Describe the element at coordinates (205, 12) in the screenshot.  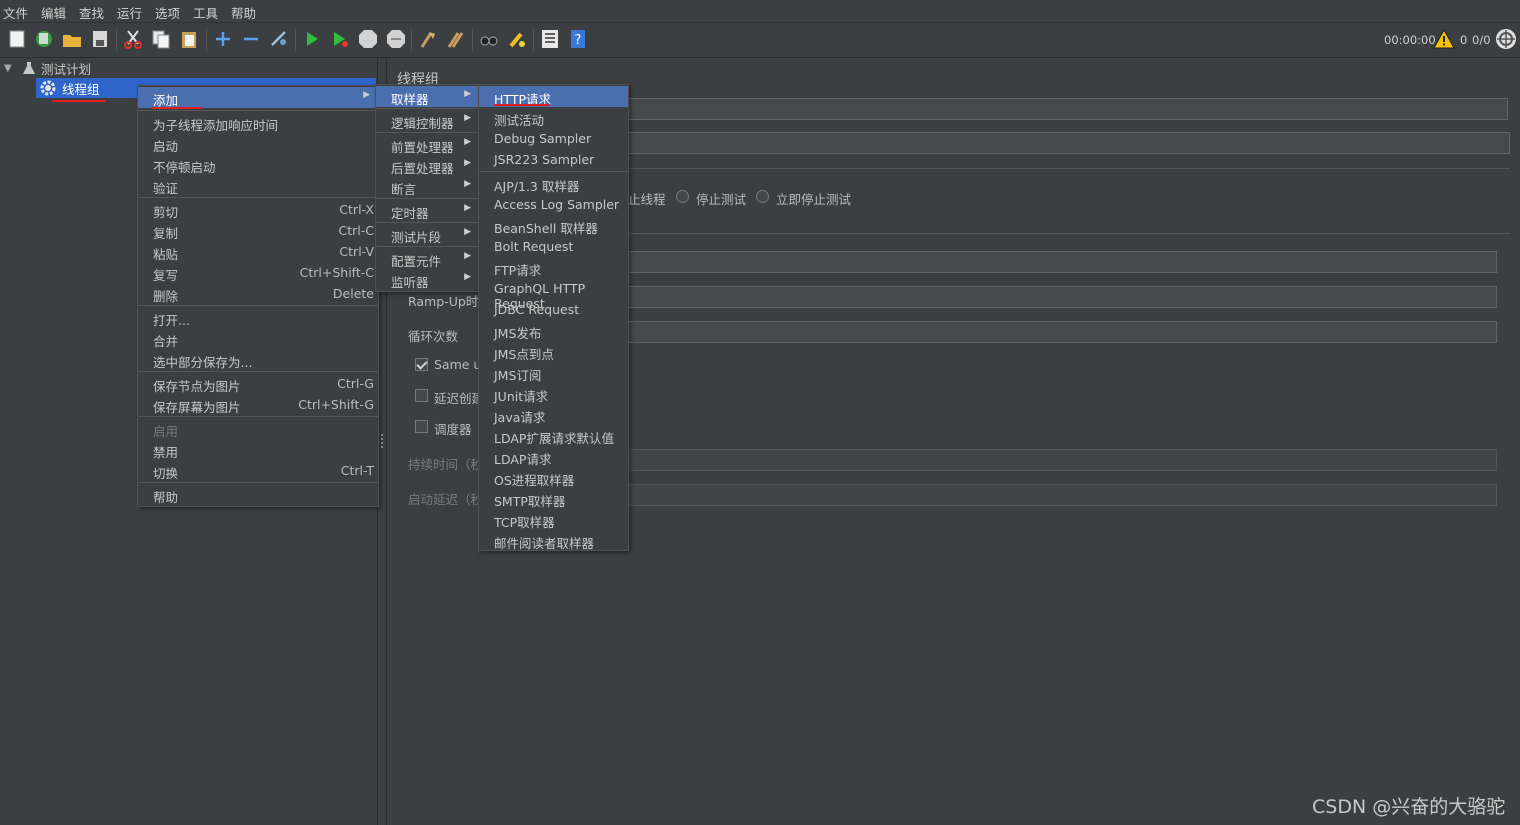
I see `menu-tools: 工具` at that location.